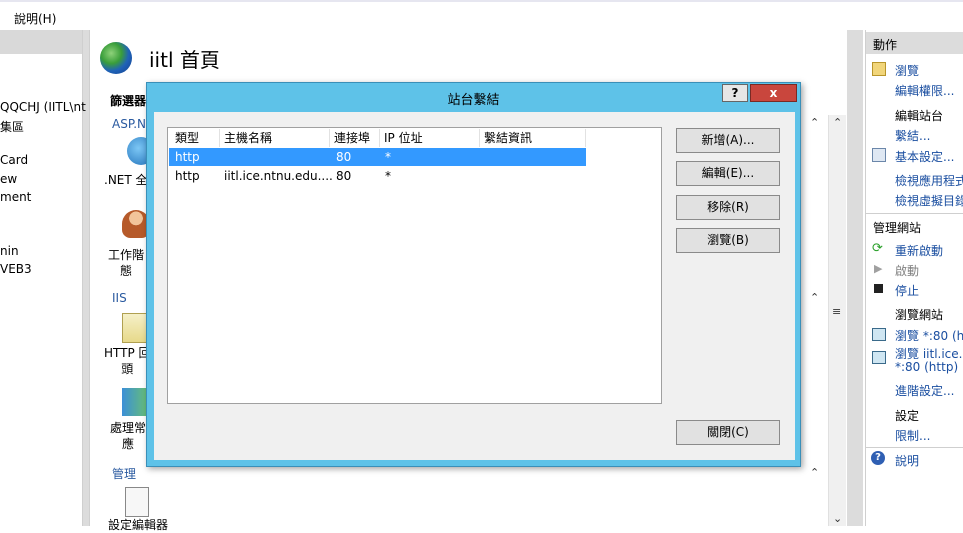 The height and width of the screenshot is (533, 963). I want to click on stop-icon, so click(878, 288).